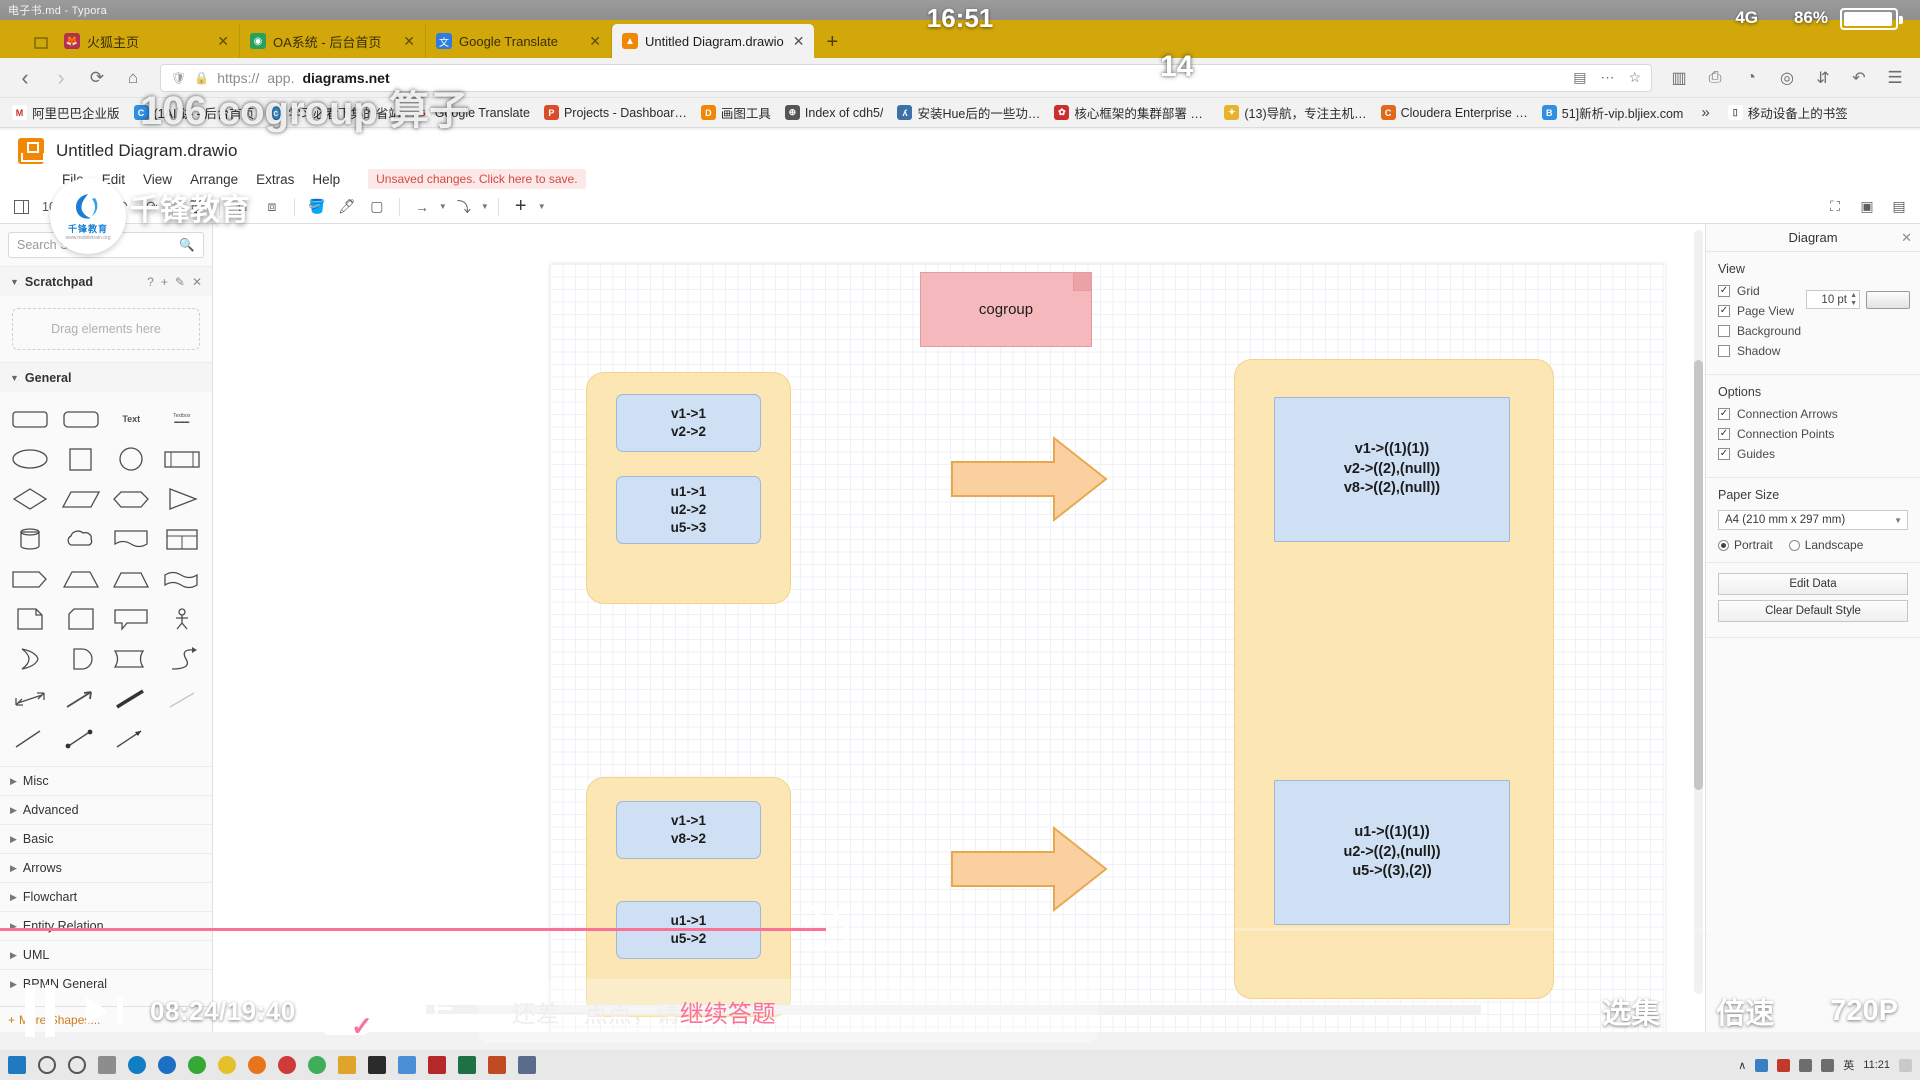 The width and height of the screenshot is (1920, 1080). I want to click on bookmark-item-0: M 阿里巴巴企业版, so click(66, 112).